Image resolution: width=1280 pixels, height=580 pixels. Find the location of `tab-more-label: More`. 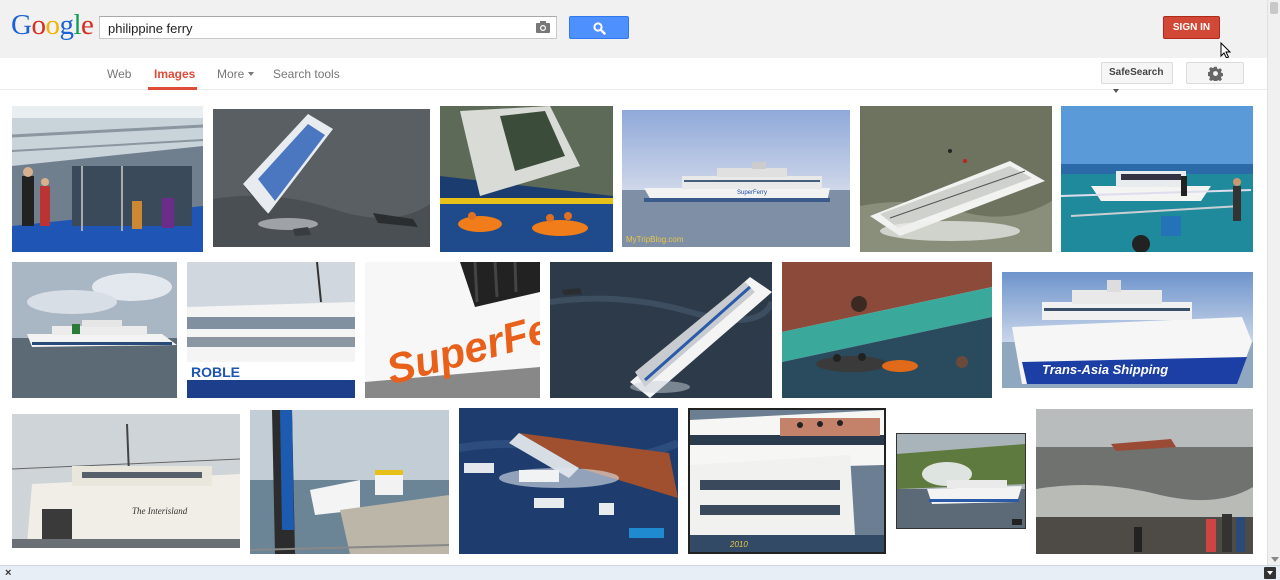

tab-more-label: More is located at coordinates (231, 74).